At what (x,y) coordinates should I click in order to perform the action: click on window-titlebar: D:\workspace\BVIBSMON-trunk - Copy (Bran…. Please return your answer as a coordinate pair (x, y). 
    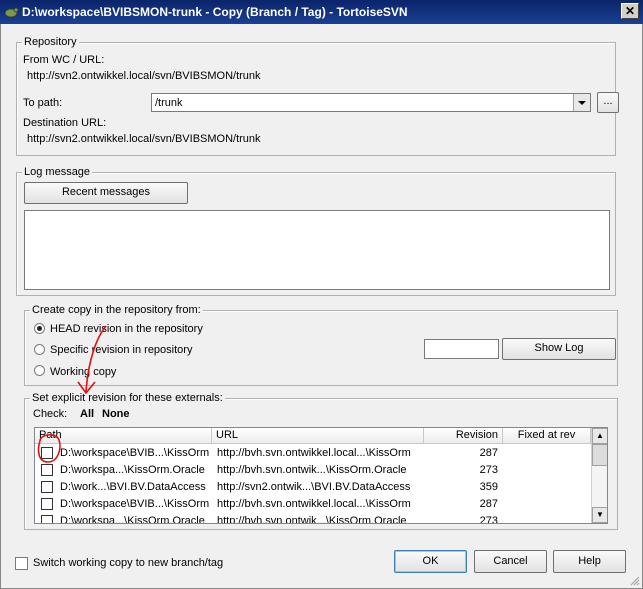
    Looking at the image, I should click on (321, 12).